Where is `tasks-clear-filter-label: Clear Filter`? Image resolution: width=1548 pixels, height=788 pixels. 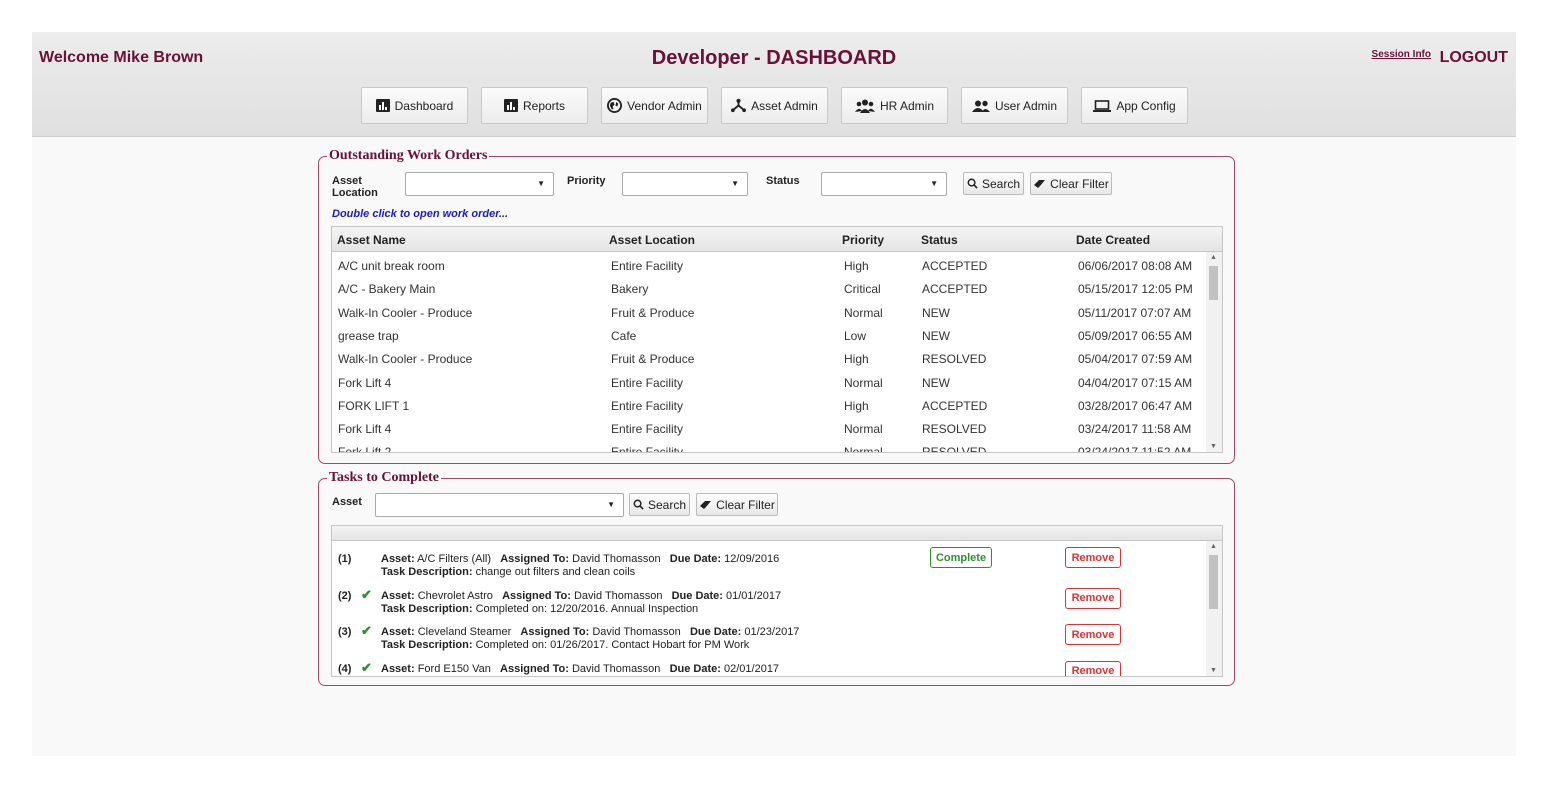 tasks-clear-filter-label: Clear Filter is located at coordinates (745, 504).